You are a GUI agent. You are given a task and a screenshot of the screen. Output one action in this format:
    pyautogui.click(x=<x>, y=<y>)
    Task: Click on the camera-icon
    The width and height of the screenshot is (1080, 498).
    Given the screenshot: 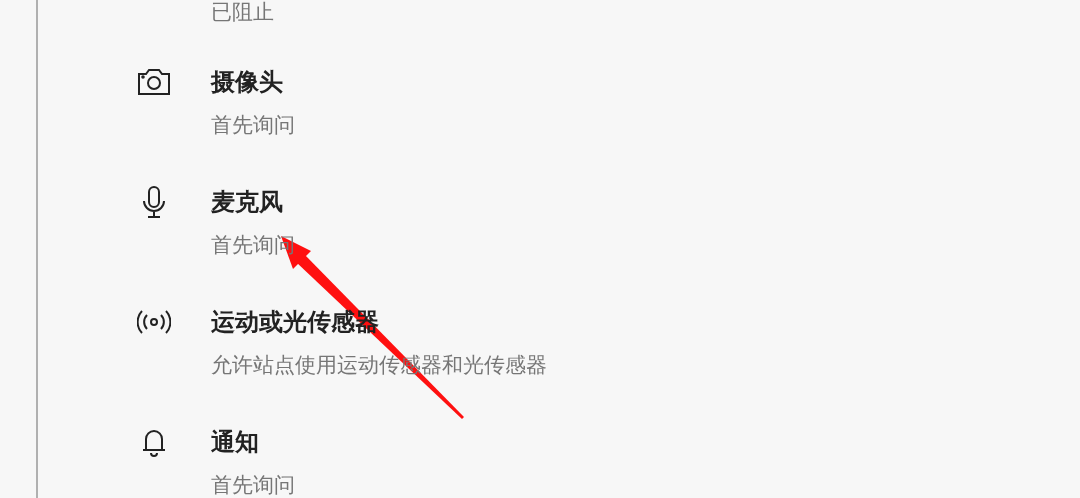 What is the action you would take?
    pyautogui.click(x=154, y=82)
    